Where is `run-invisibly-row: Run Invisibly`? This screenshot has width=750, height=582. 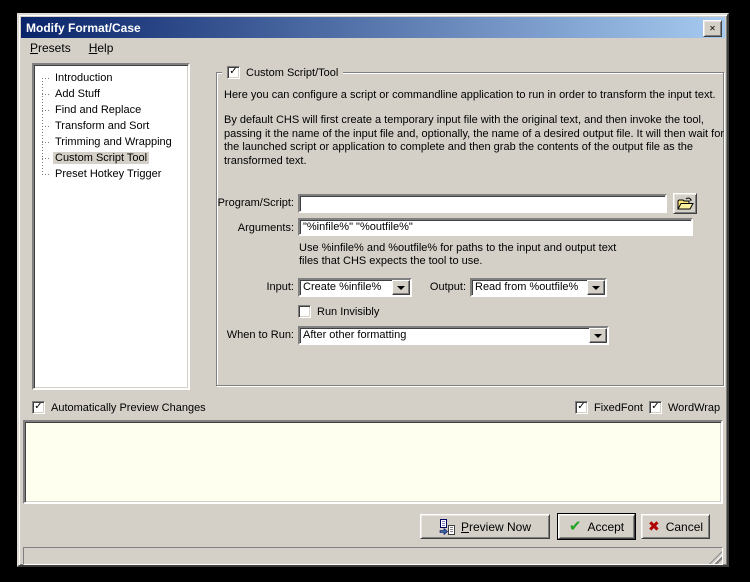
run-invisibly-row: Run Invisibly is located at coordinates (338, 311).